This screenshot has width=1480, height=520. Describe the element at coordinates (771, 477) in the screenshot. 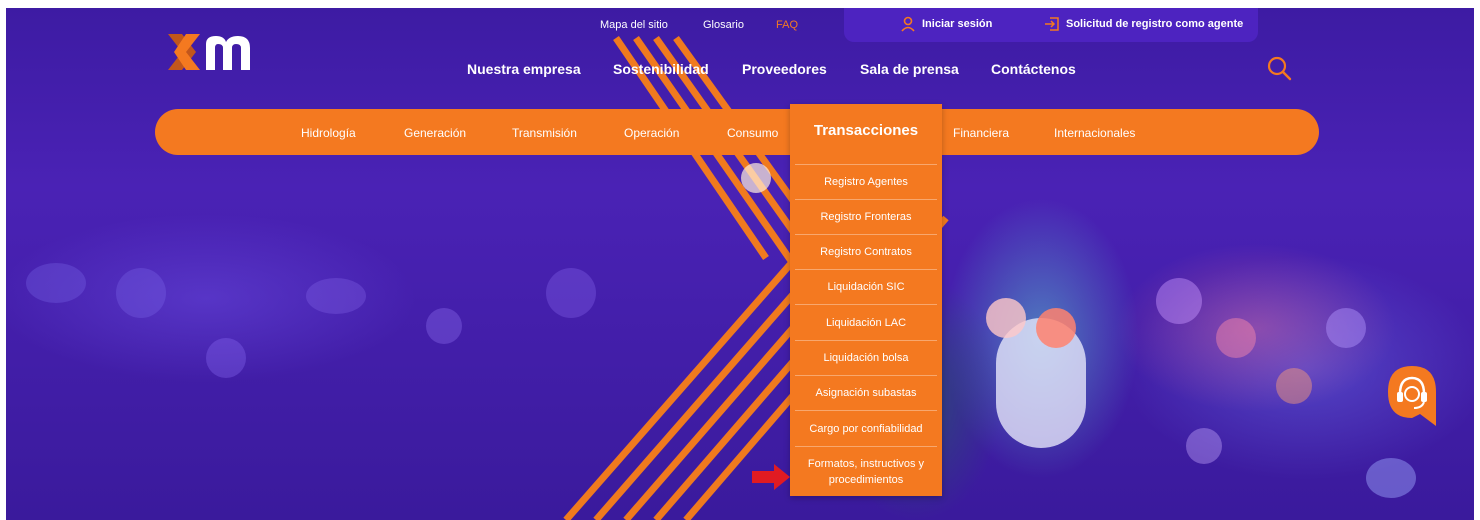

I see `red-arrow-icon` at that location.